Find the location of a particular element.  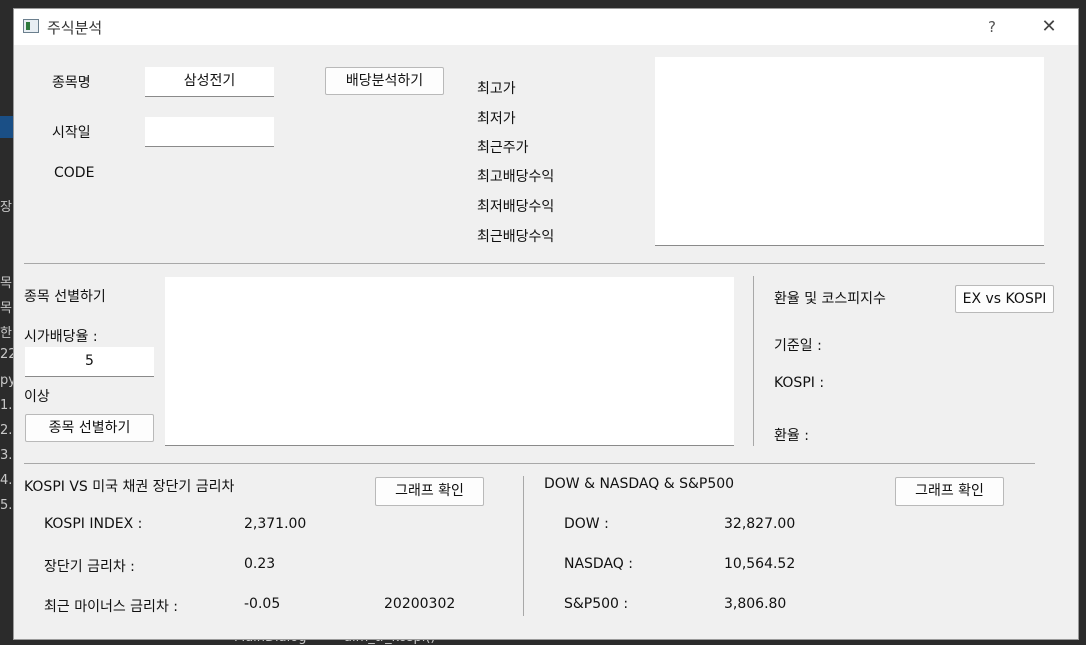

spread-title: KOSPI VS 미국 채권 장단기 금리차 is located at coordinates (129, 487).